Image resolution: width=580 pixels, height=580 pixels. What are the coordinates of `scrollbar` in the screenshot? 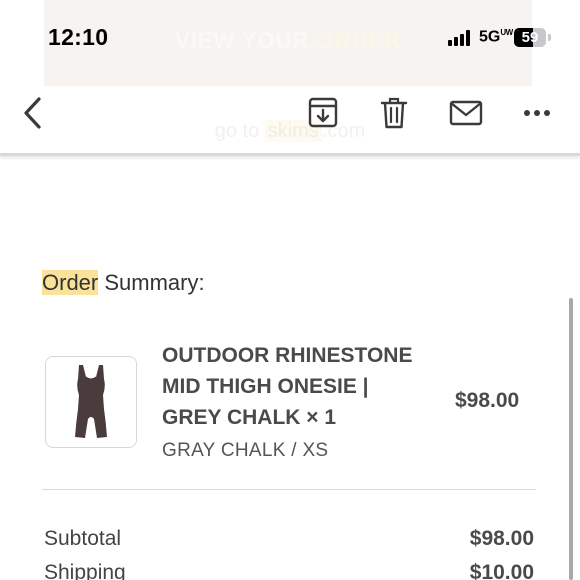 It's located at (571, 439).